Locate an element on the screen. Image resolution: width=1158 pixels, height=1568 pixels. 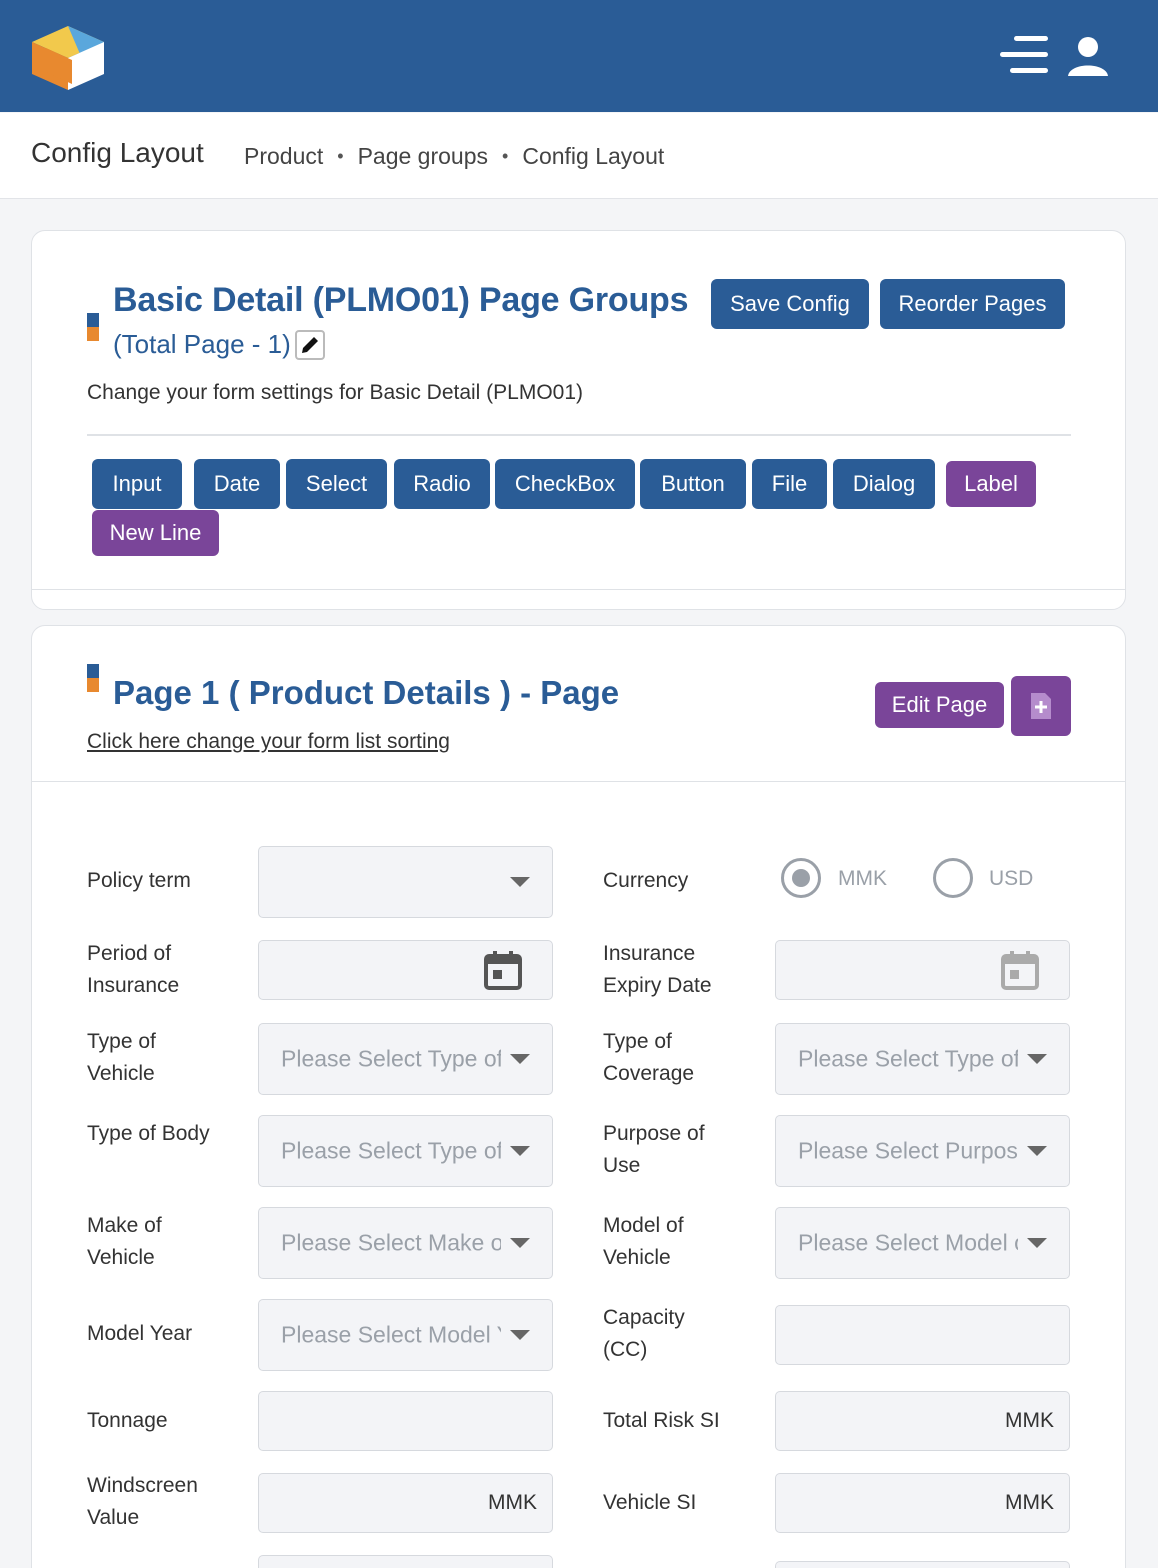
period-of-insurance-label: Period of Insurance is located at coordinates (133, 969).